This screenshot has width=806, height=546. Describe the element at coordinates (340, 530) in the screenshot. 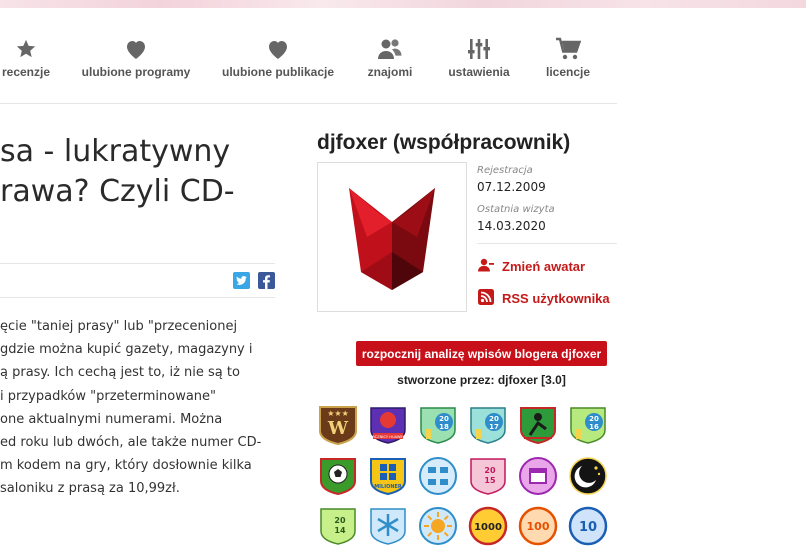

I see `svg-text: 14` at that location.